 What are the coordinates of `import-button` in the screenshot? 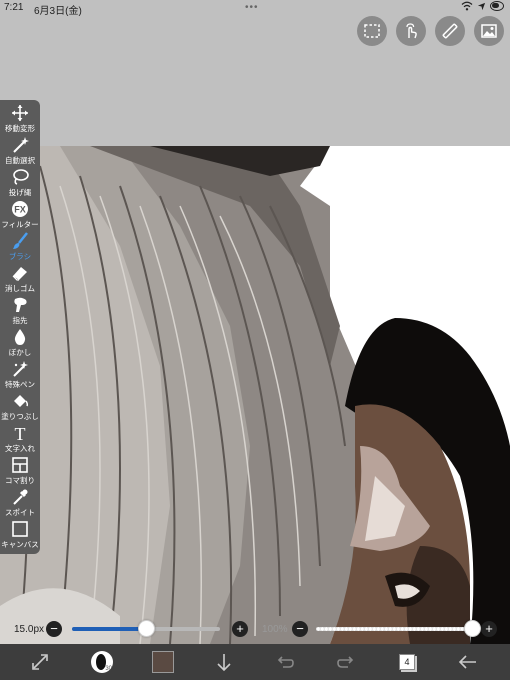 It's located at (224, 662).